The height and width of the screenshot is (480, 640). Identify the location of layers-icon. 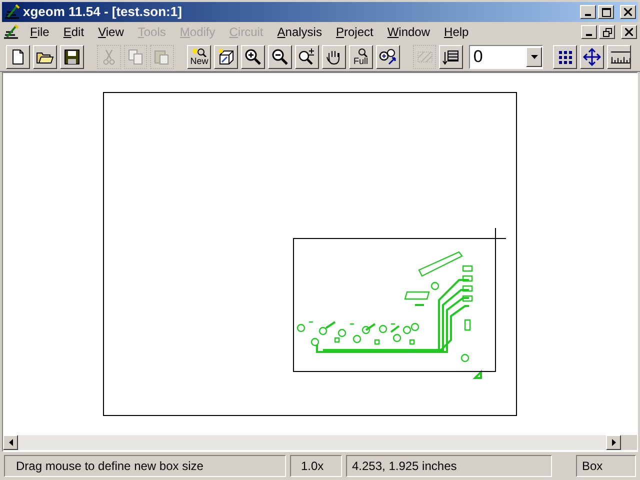
(451, 57).